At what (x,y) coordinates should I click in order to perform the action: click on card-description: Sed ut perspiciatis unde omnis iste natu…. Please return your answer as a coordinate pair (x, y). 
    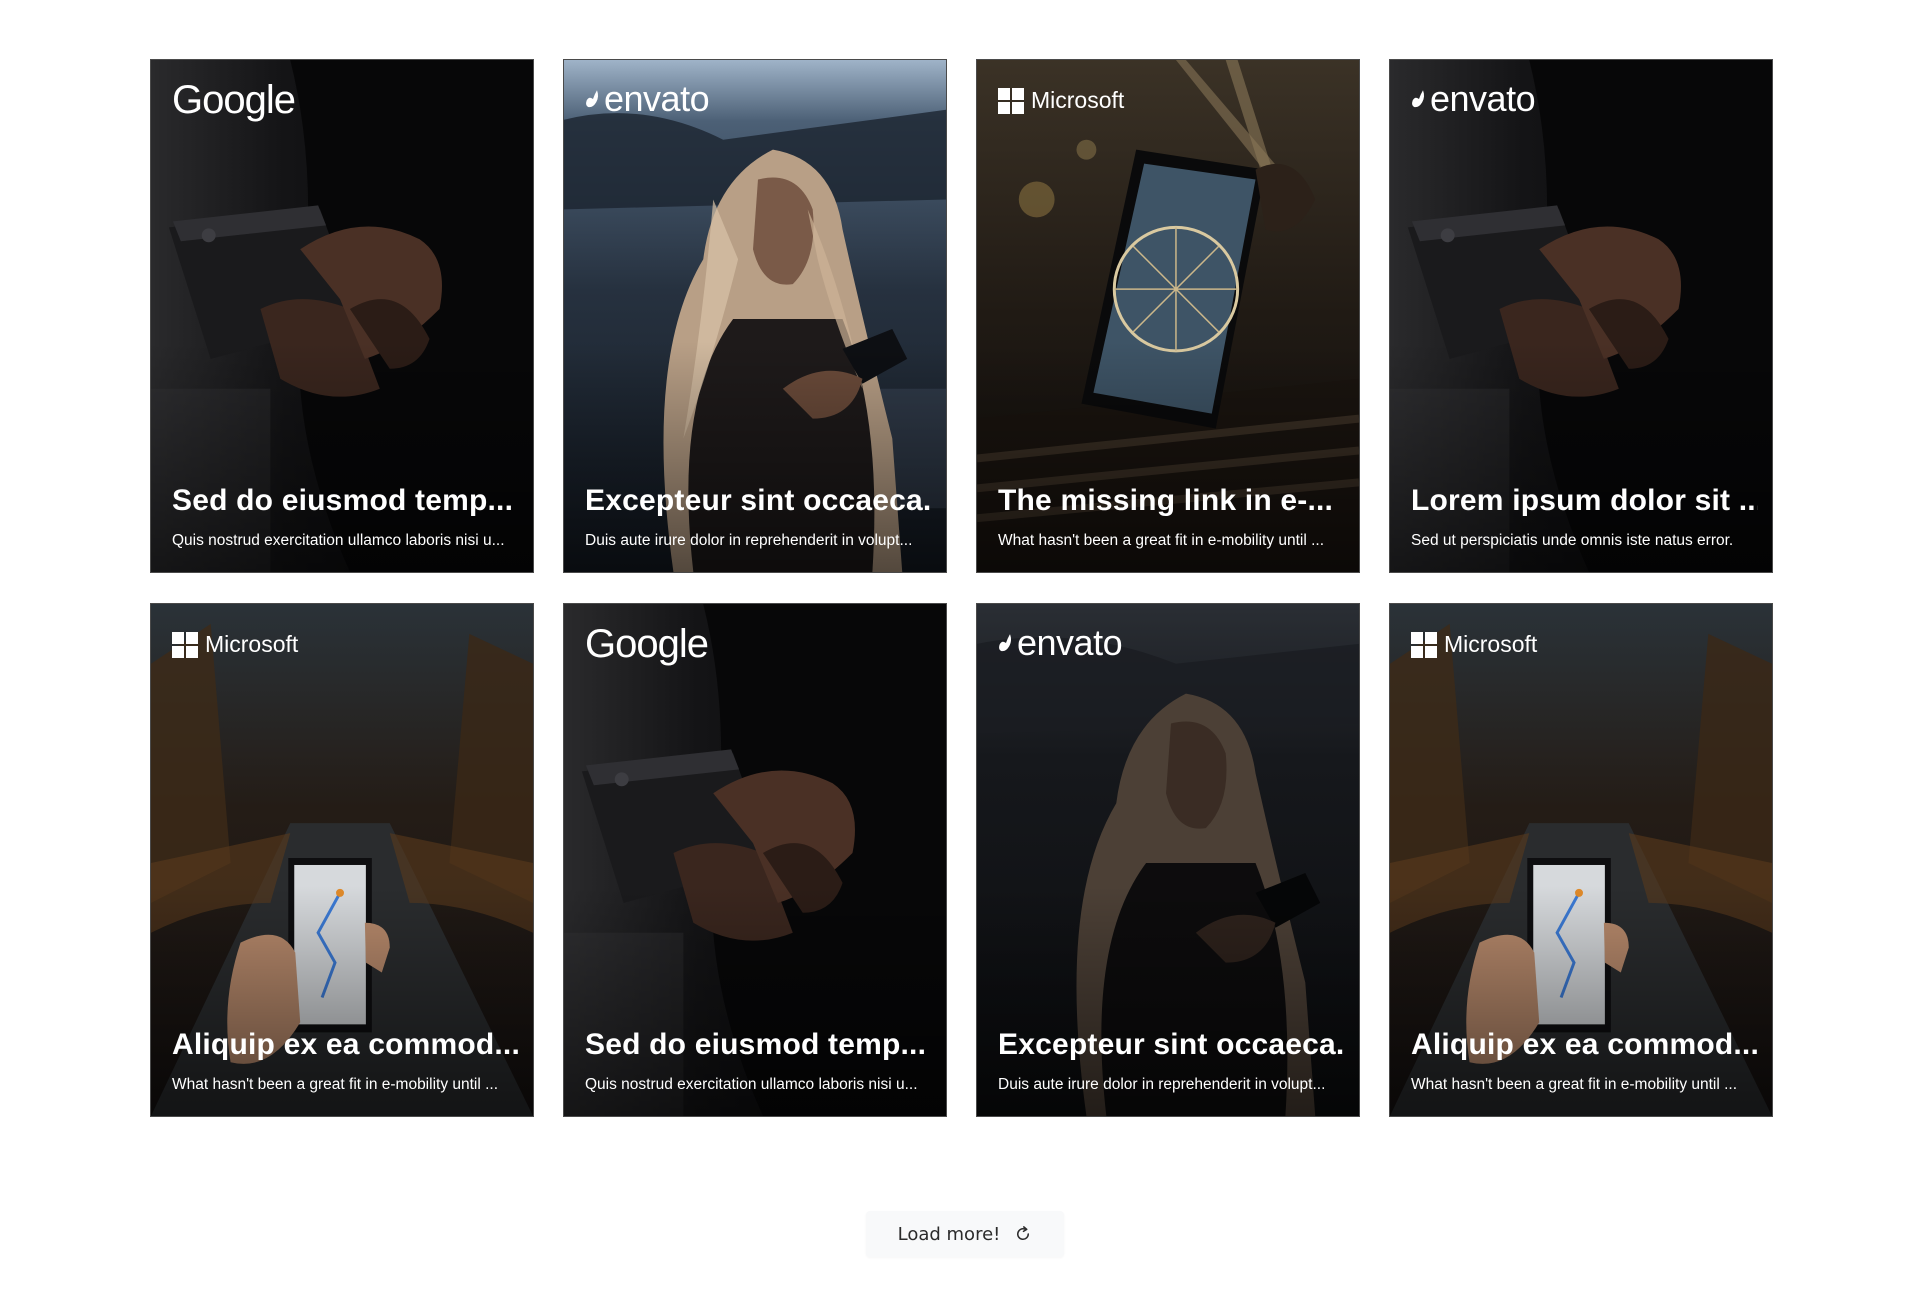
    Looking at the image, I should click on (1572, 540).